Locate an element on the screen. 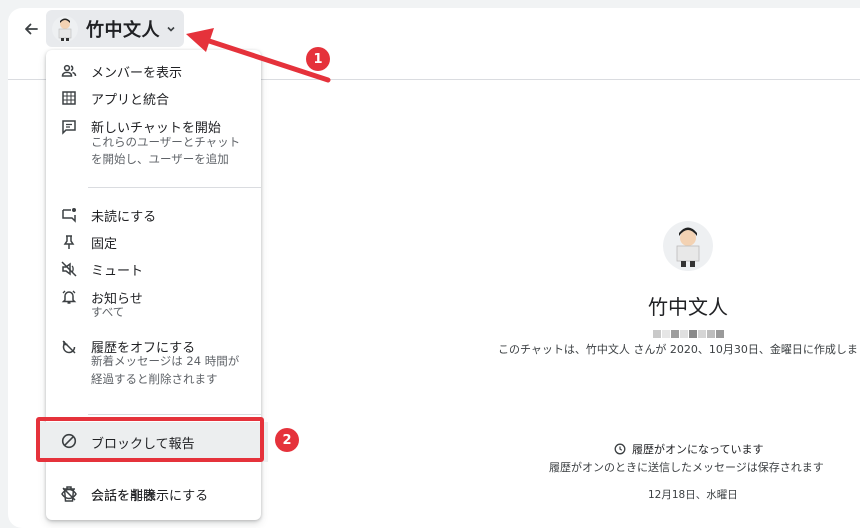 Image resolution: width=860 pixels, height=528 pixels. menu-item-label: メンバーを表示 is located at coordinates (137, 73).